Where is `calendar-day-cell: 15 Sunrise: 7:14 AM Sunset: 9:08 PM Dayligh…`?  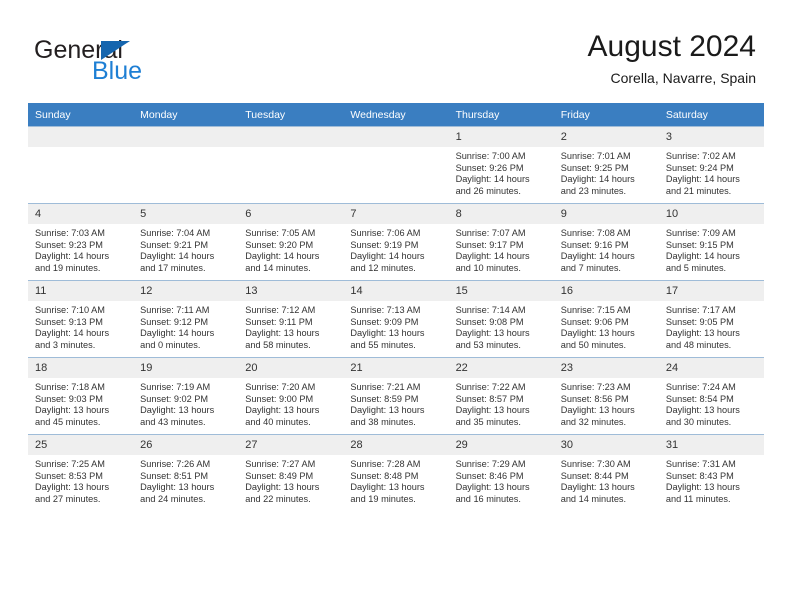 calendar-day-cell: 15 Sunrise: 7:14 AM Sunset: 9:08 PM Dayligh… is located at coordinates (501, 319).